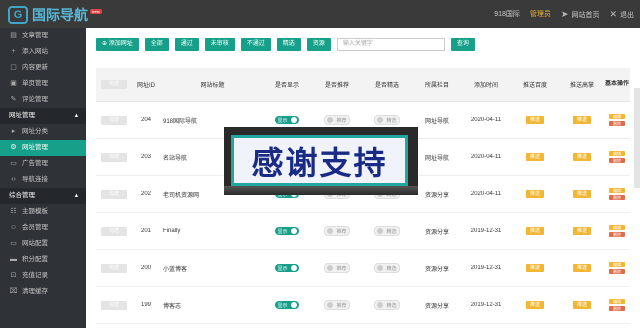  I want to click on cell-title: 博客志, so click(211, 305).